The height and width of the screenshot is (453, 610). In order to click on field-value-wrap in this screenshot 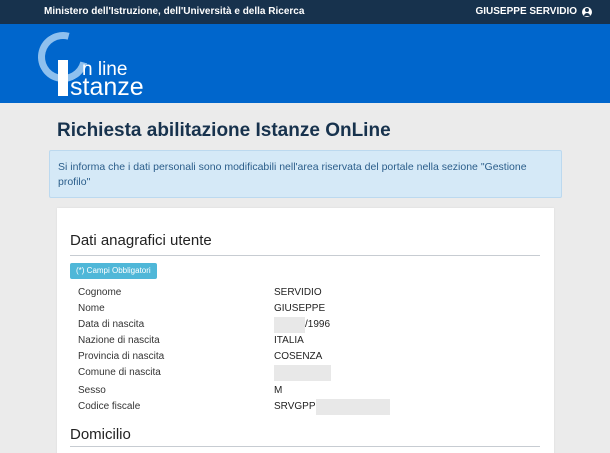, I will do `click(302, 373)`.